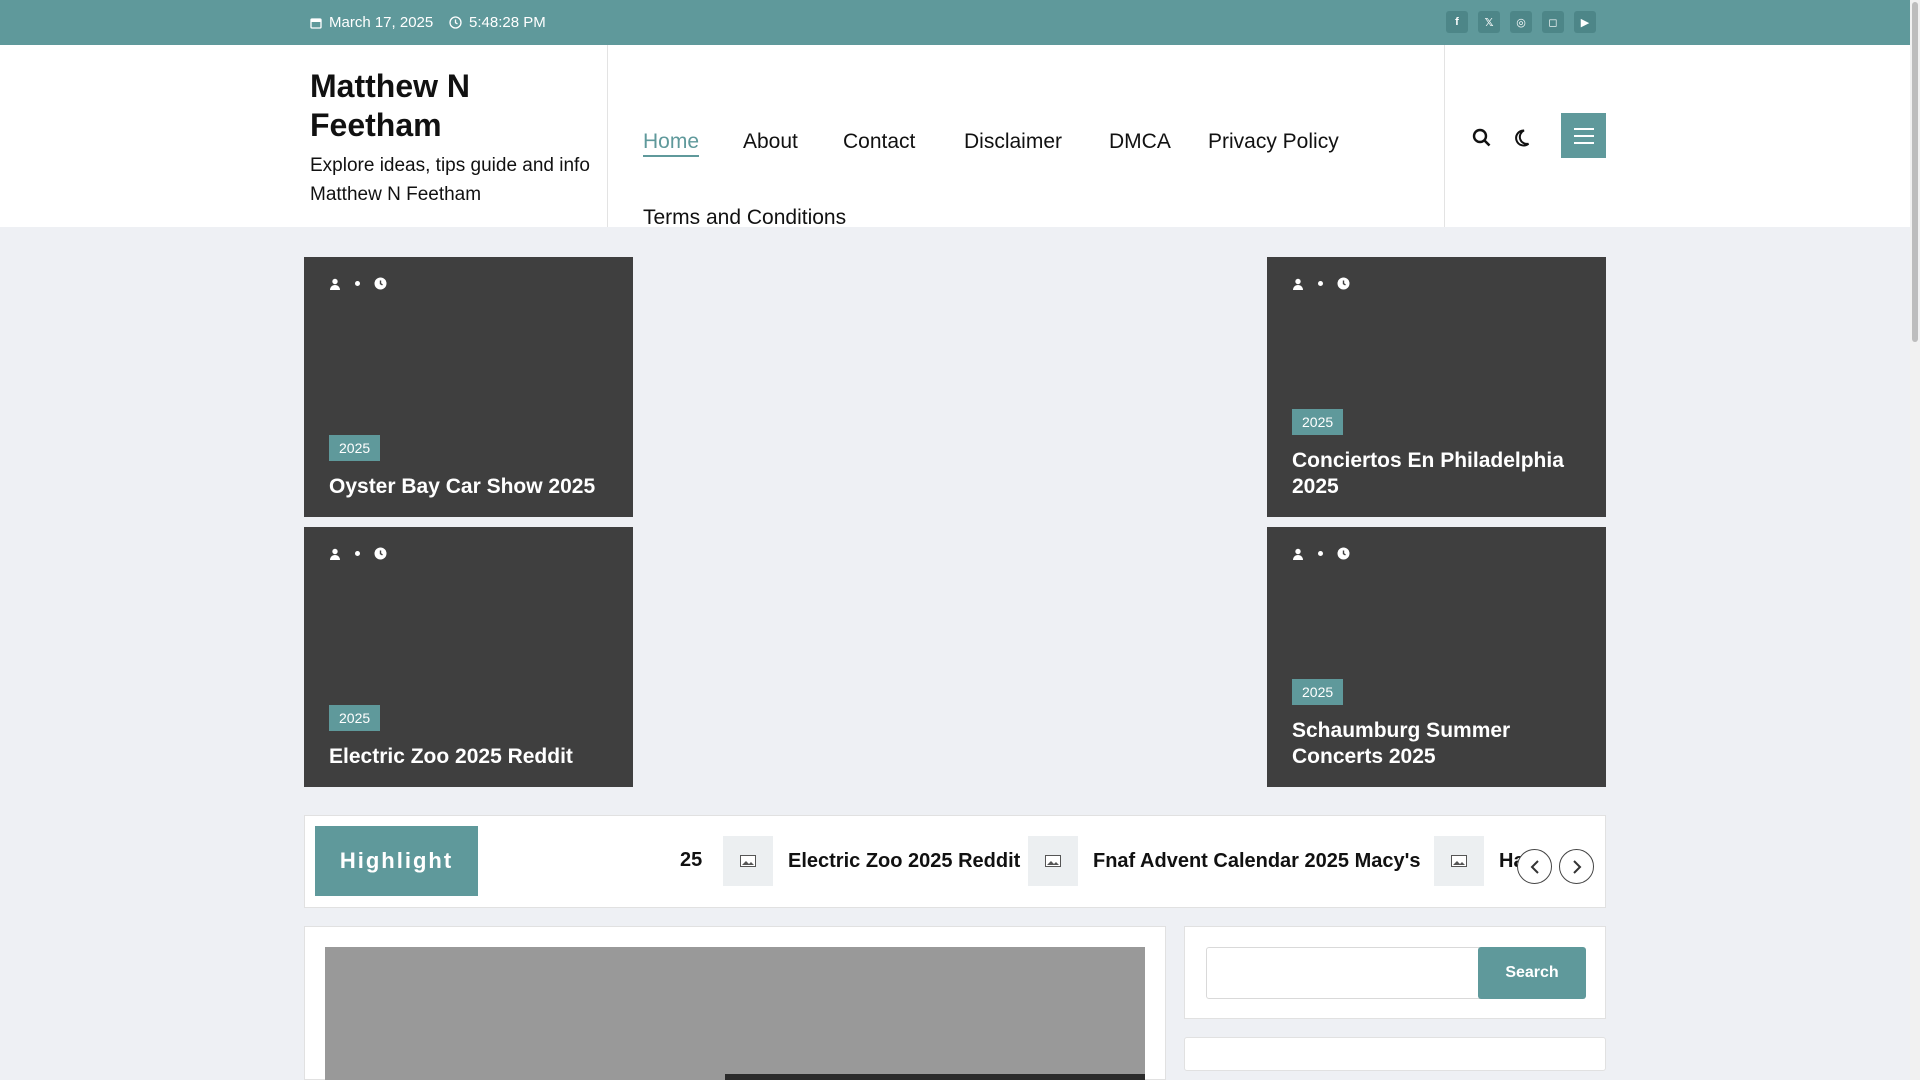 This screenshot has height=1080, width=1920. I want to click on sidebar-search-widget: Search, so click(1395, 972).